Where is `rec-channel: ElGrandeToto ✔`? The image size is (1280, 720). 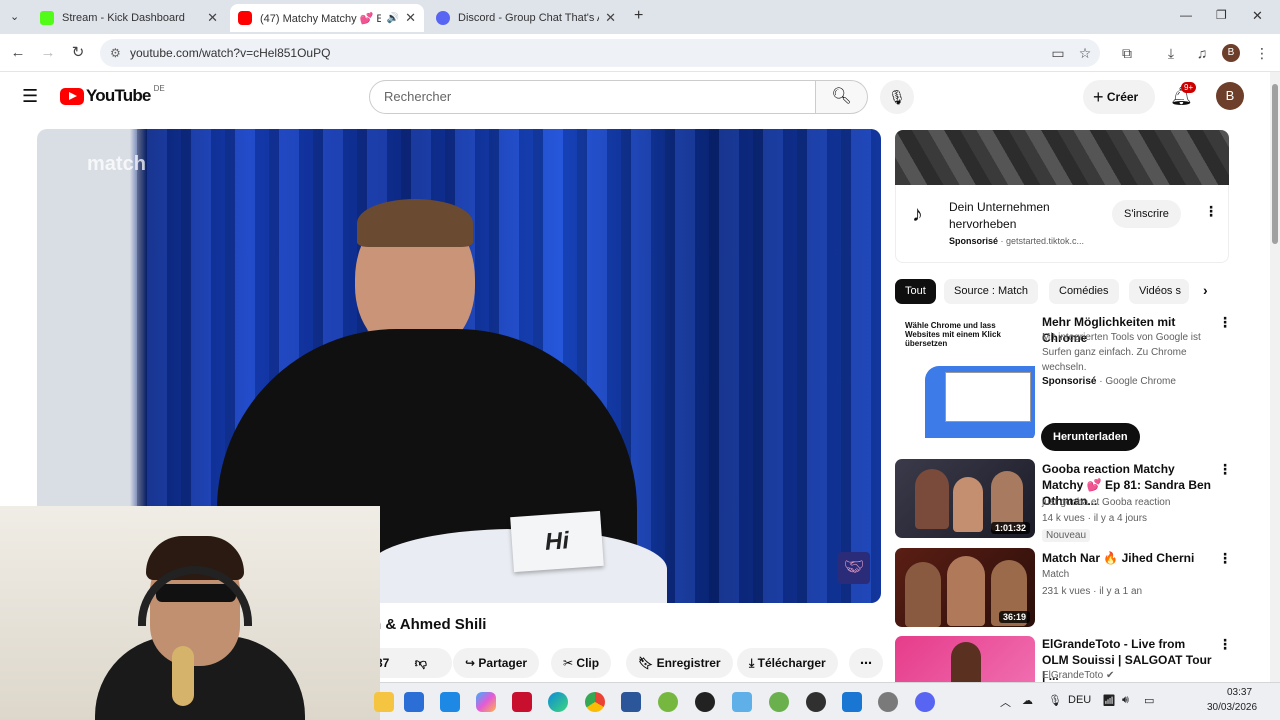 rec-channel: ElGrandeToto ✔ is located at coordinates (1078, 675).